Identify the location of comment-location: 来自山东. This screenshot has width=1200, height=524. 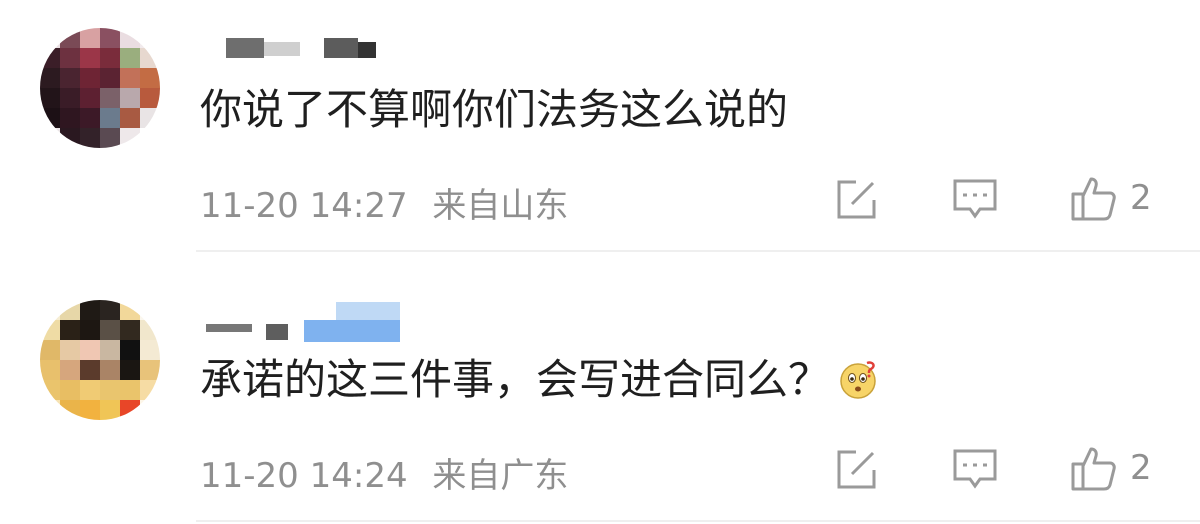
(500, 206).